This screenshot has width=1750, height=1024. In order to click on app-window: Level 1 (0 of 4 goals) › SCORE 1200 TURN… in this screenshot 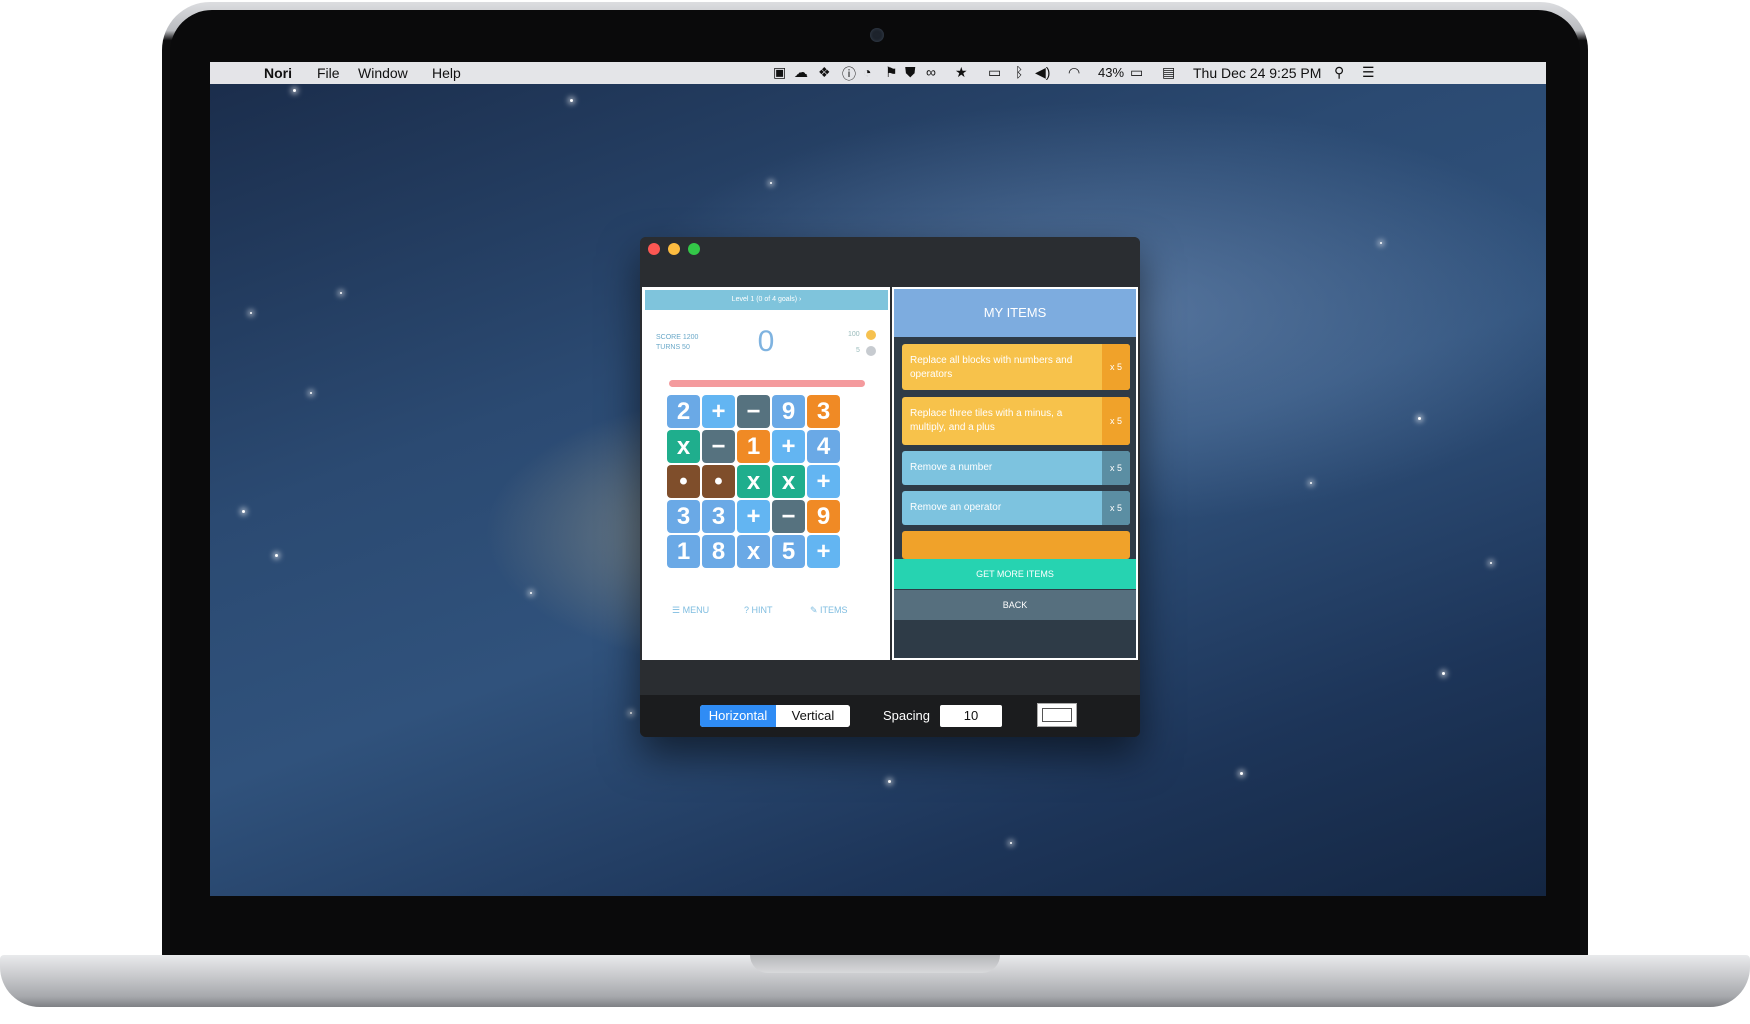, I will do `click(890, 487)`.